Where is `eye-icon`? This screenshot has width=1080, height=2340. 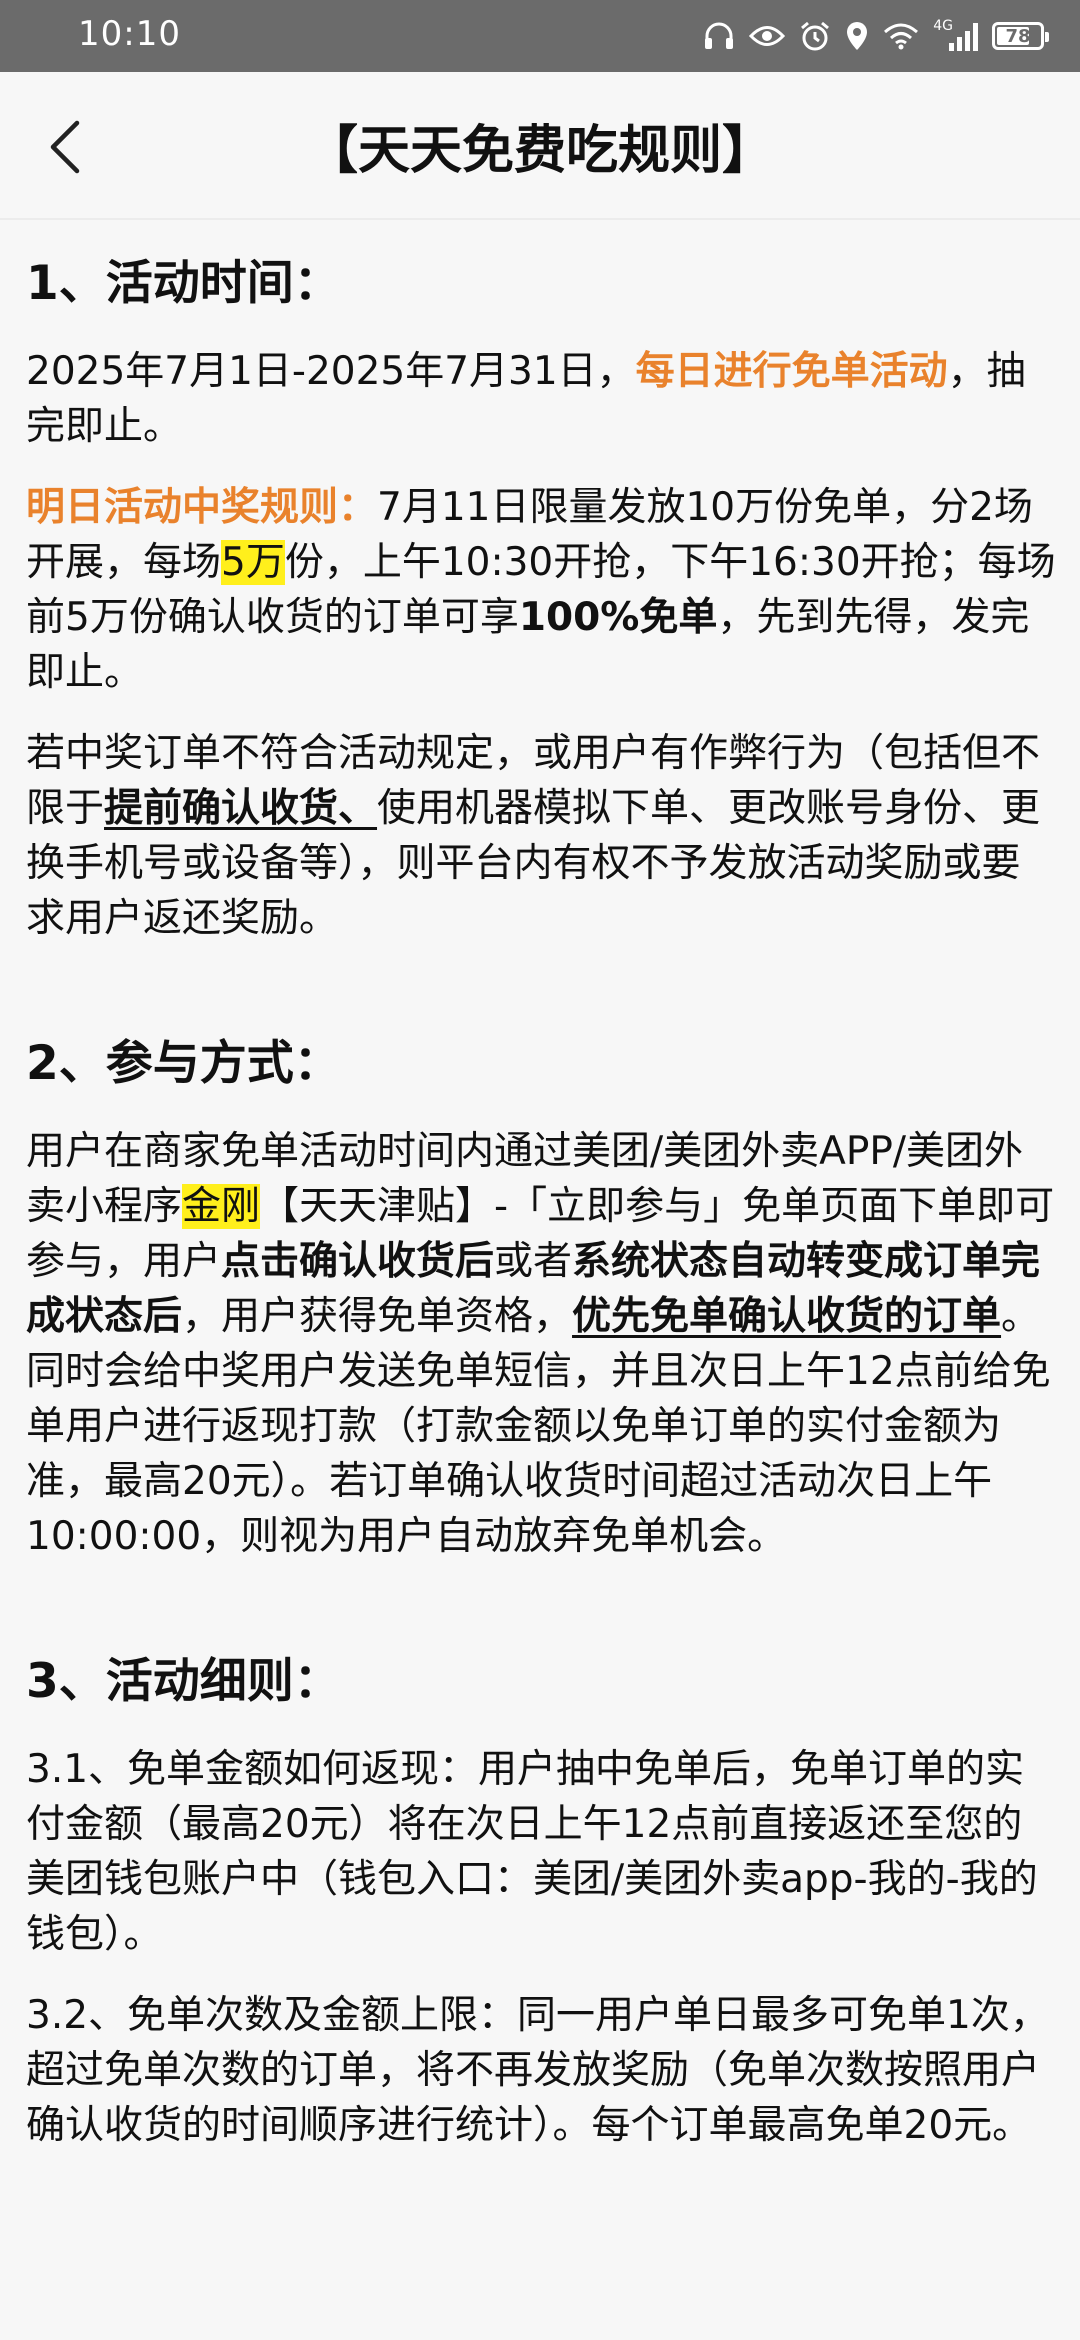
eye-icon is located at coordinates (767, 36).